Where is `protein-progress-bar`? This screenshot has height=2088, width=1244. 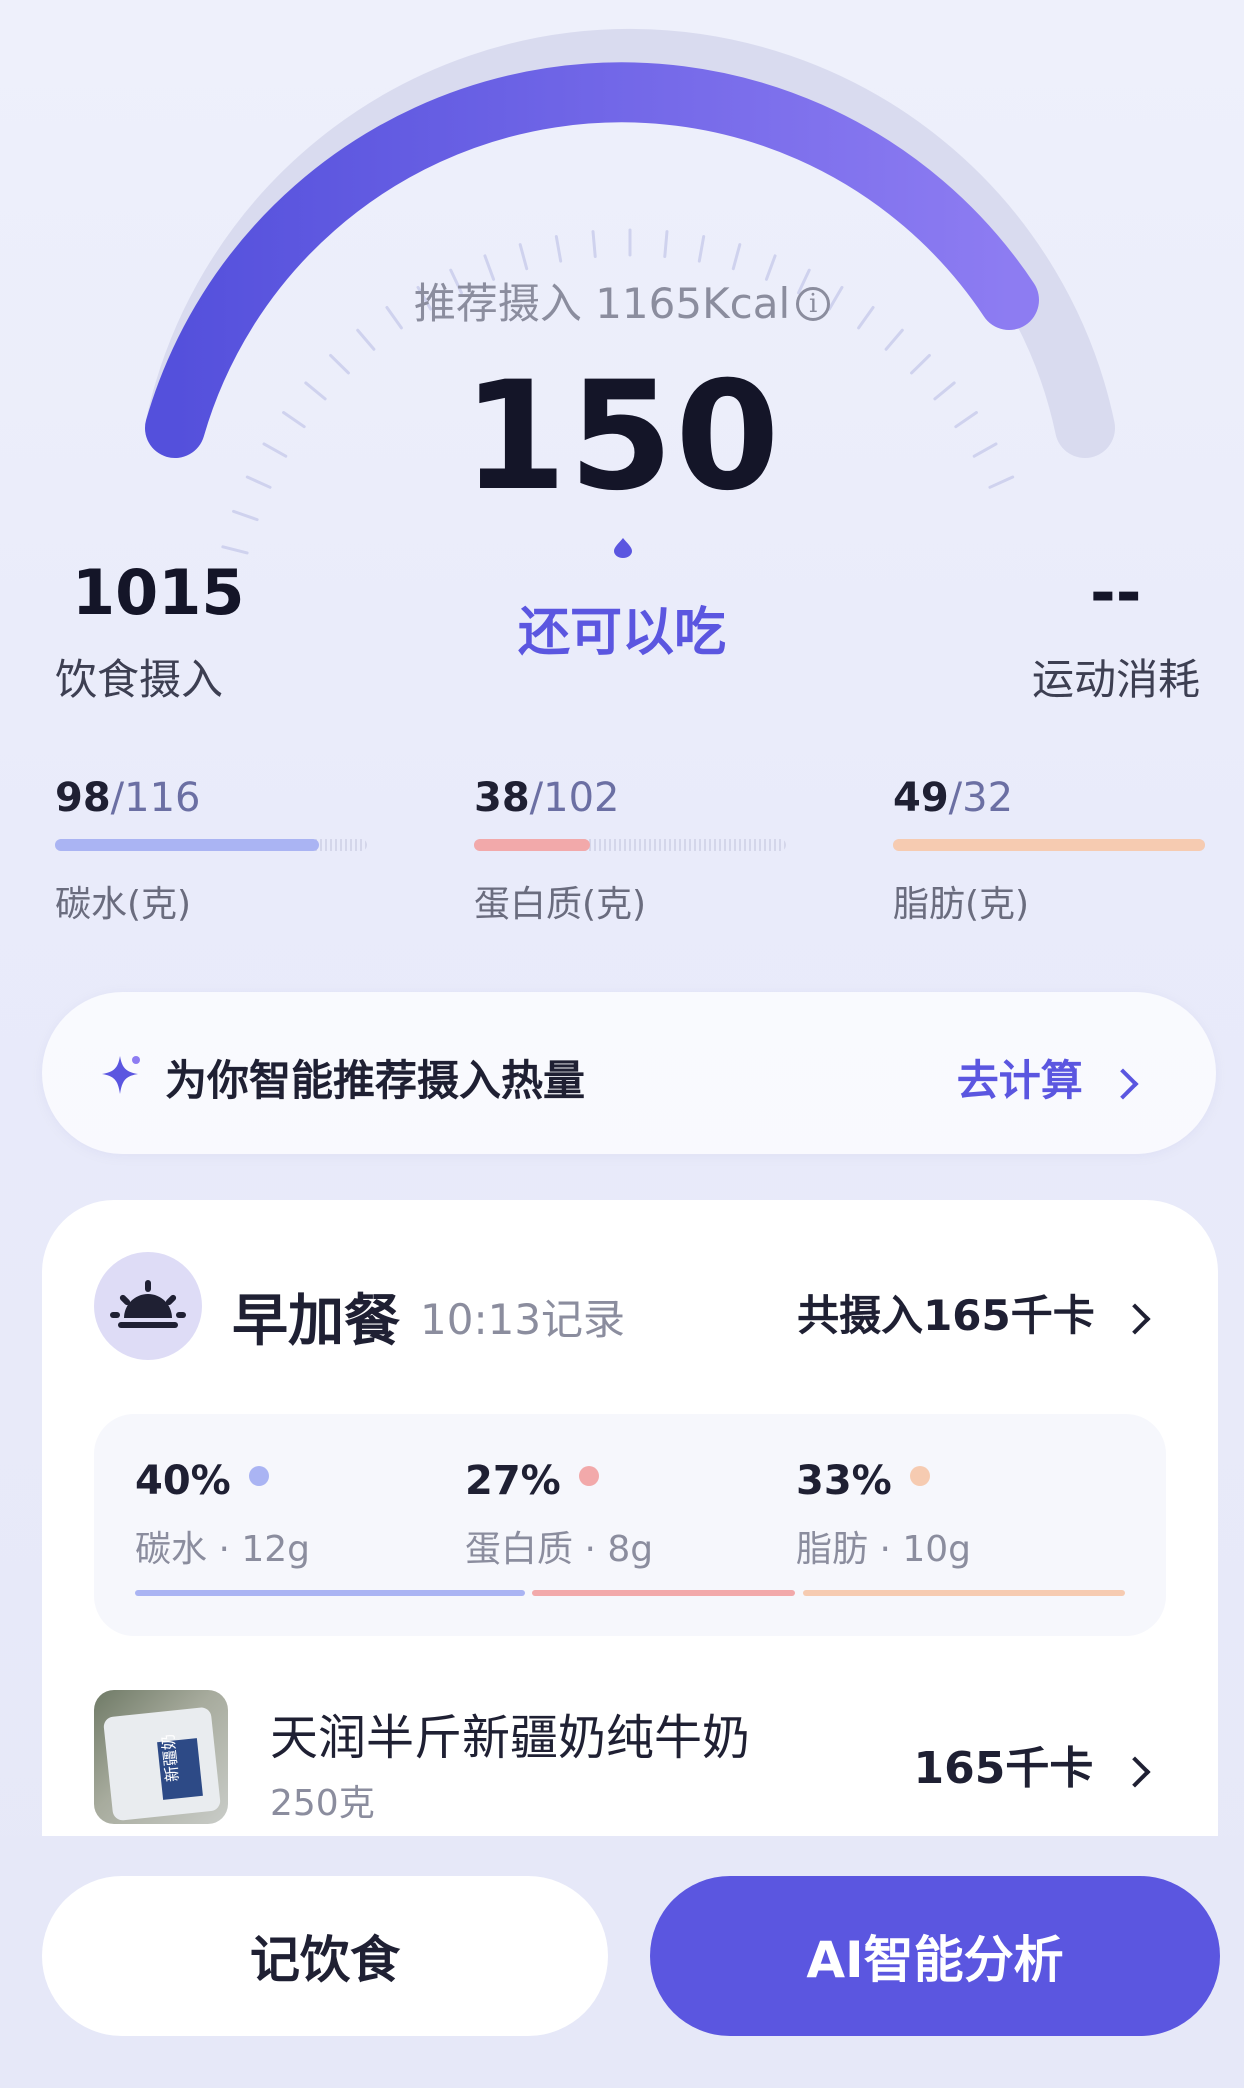 protein-progress-bar is located at coordinates (630, 845).